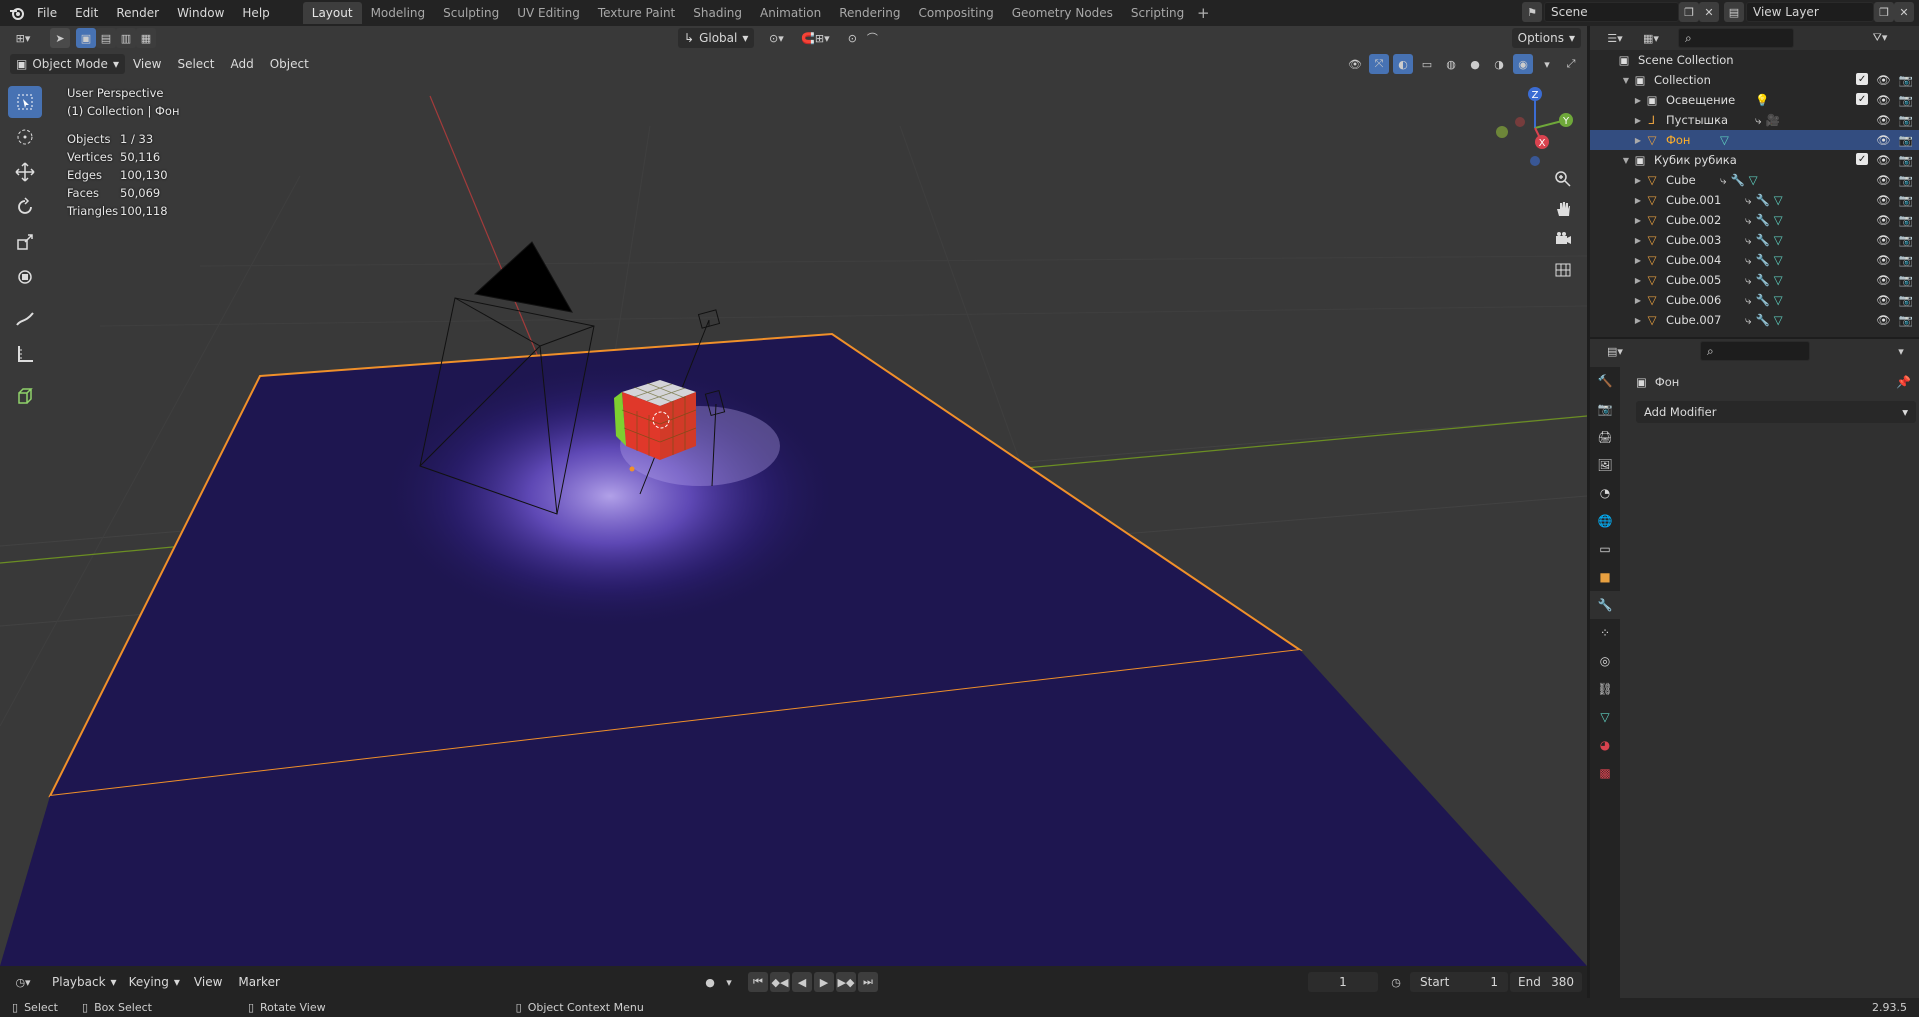 The image size is (1919, 1017). Describe the element at coordinates (147, 64) in the screenshot. I see `menu-view: View` at that location.